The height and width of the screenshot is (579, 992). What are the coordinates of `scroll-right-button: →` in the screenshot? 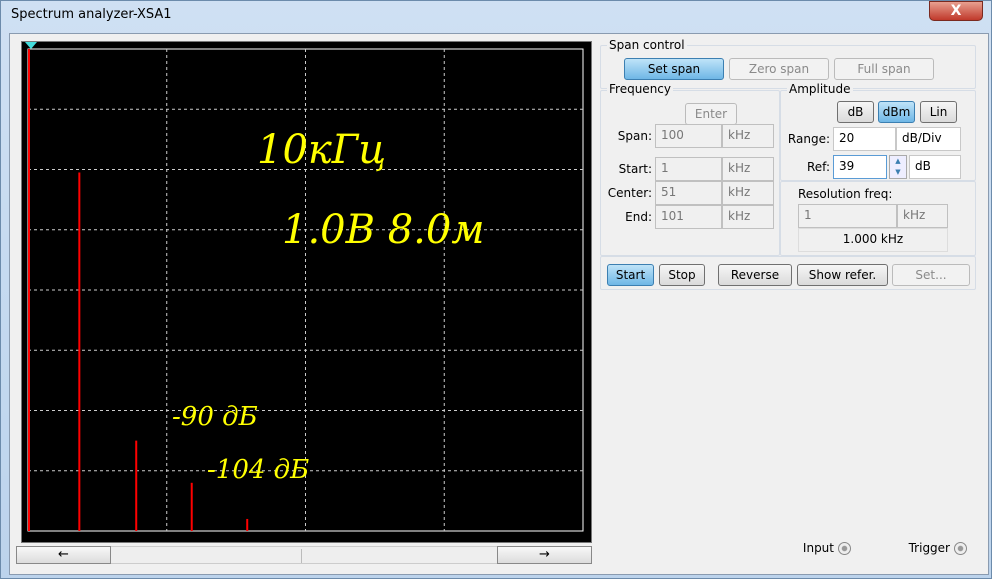 It's located at (544, 555).